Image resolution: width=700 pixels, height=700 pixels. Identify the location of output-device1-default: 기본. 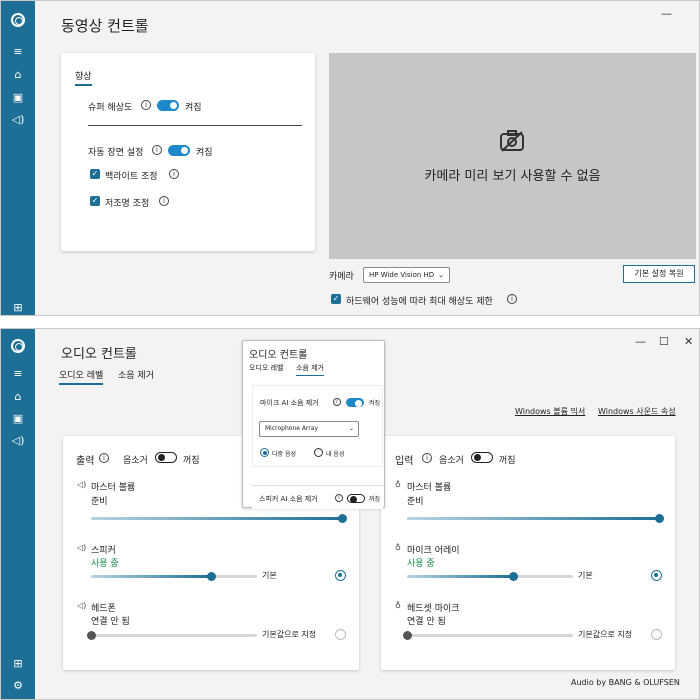
(269, 575).